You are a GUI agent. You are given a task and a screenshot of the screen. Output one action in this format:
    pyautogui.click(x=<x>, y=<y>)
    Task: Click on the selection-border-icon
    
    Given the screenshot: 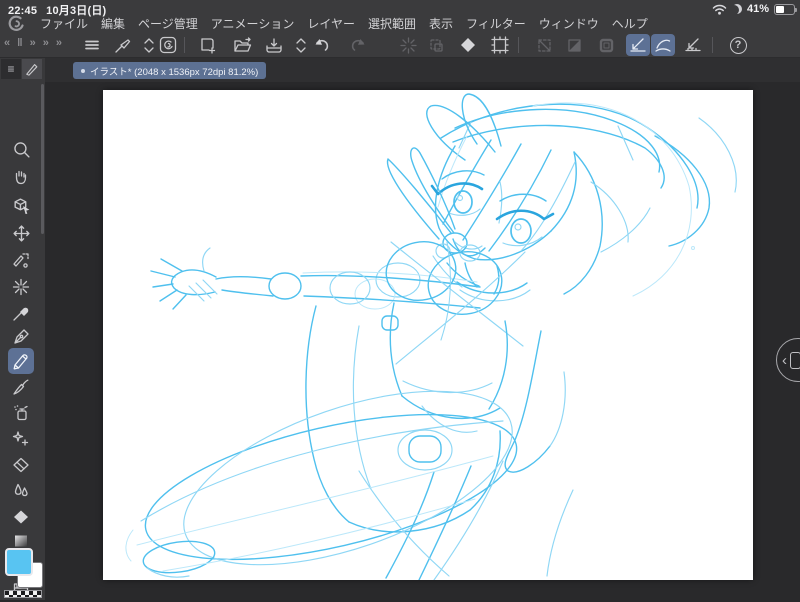 What is the action you would take?
    pyautogui.click(x=606, y=45)
    